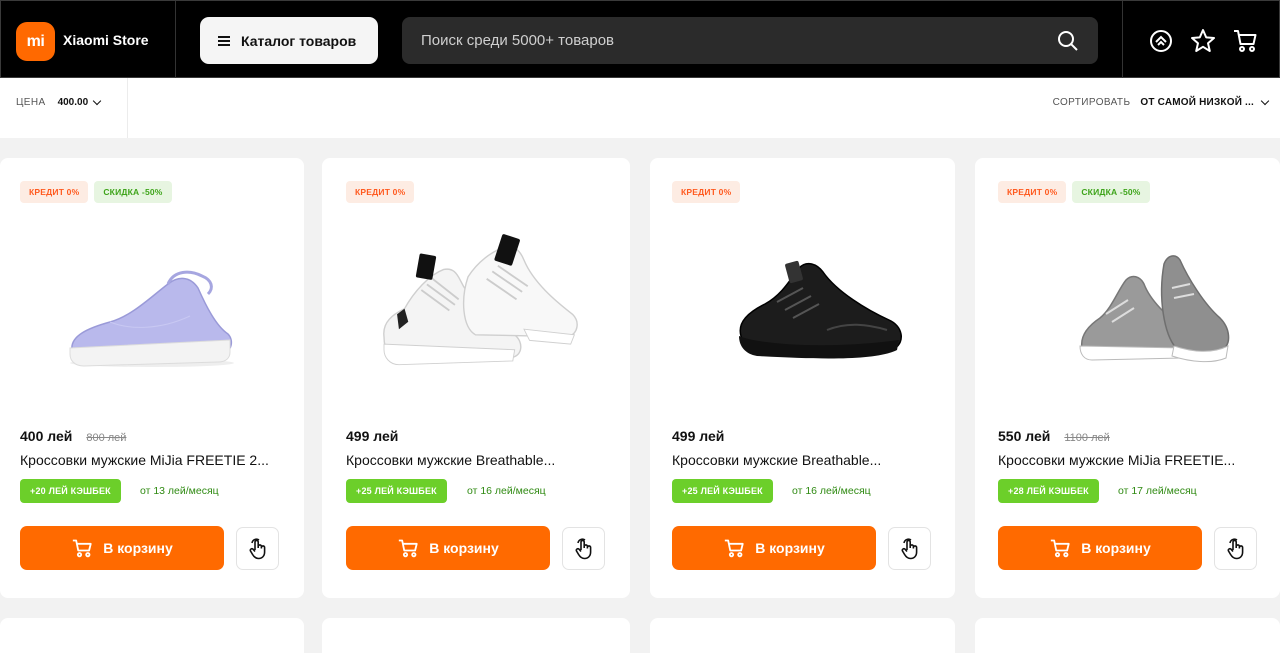 The height and width of the screenshot is (653, 1280). What do you see at coordinates (1157, 491) in the screenshot?
I see `installment-text: от 17 лей/месяц` at bounding box center [1157, 491].